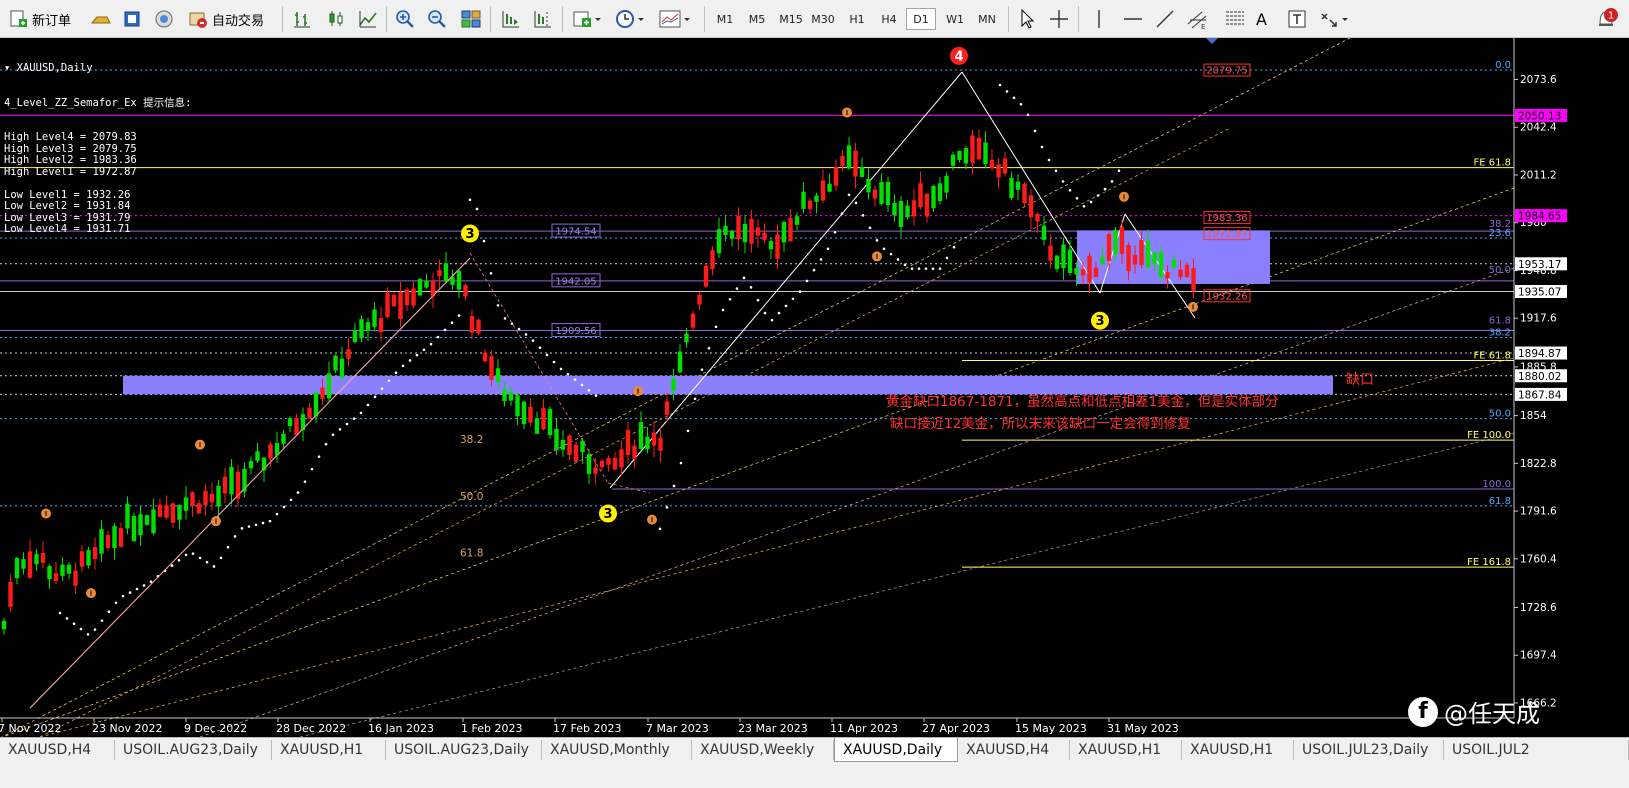  What do you see at coordinates (1500, 270) in the screenshot?
I see `fib-label: 50.0` at bounding box center [1500, 270].